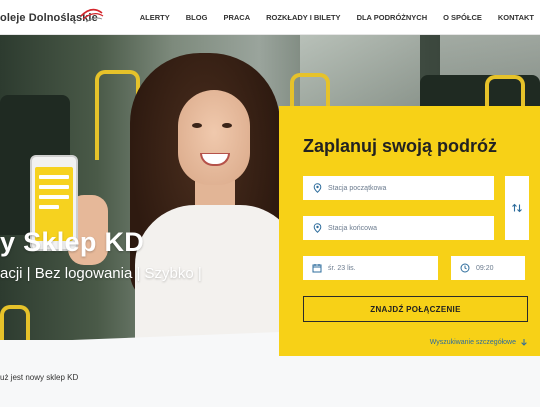  What do you see at coordinates (39, 377) in the screenshot?
I see `promo-note: uż jest nowy sklep KD` at bounding box center [39, 377].